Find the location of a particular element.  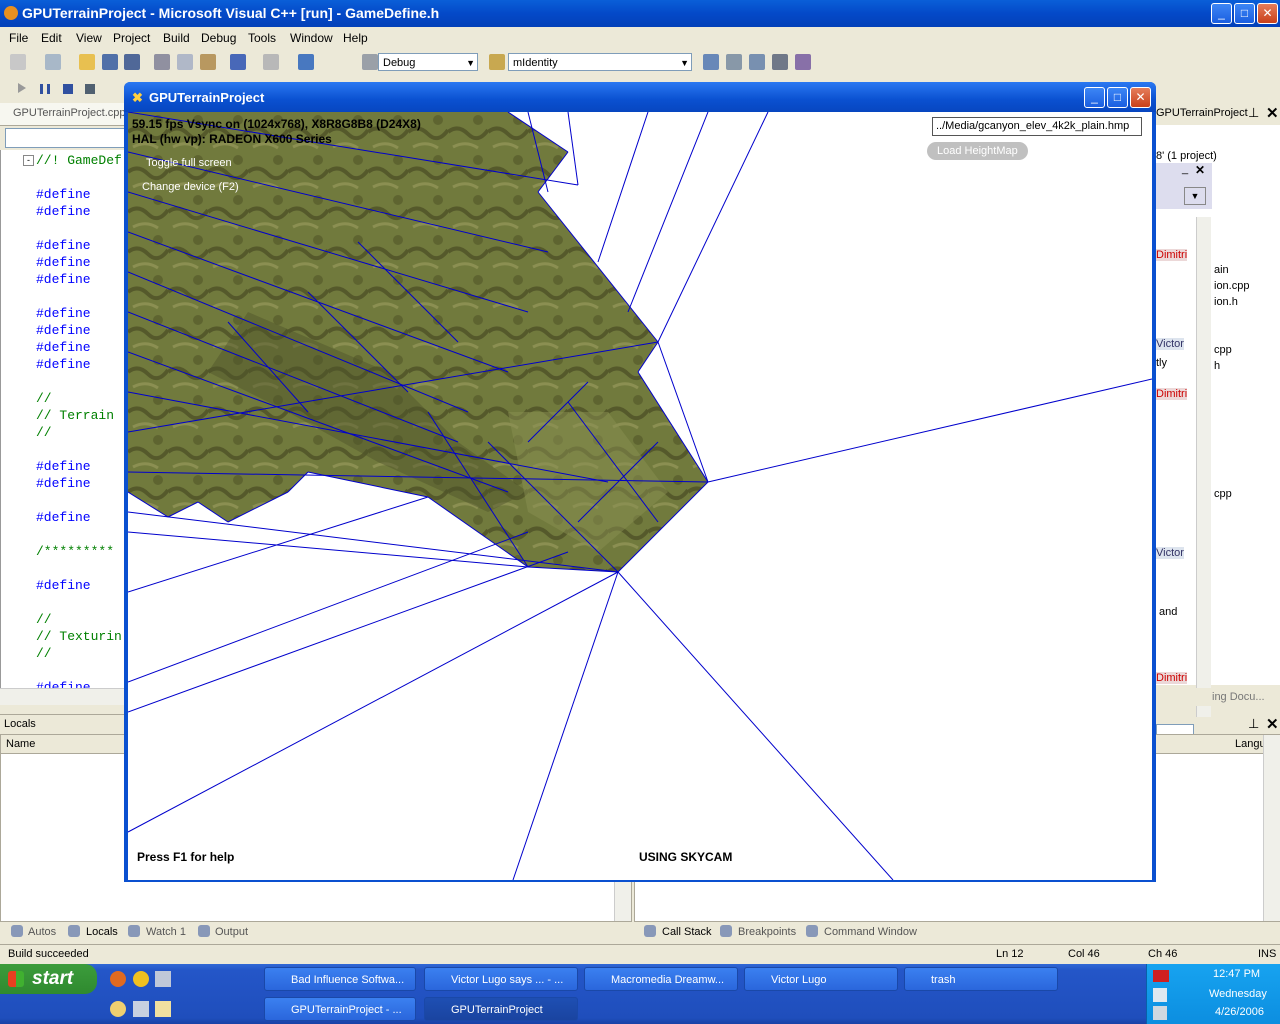

save-all-icon is located at coordinates (132, 62).